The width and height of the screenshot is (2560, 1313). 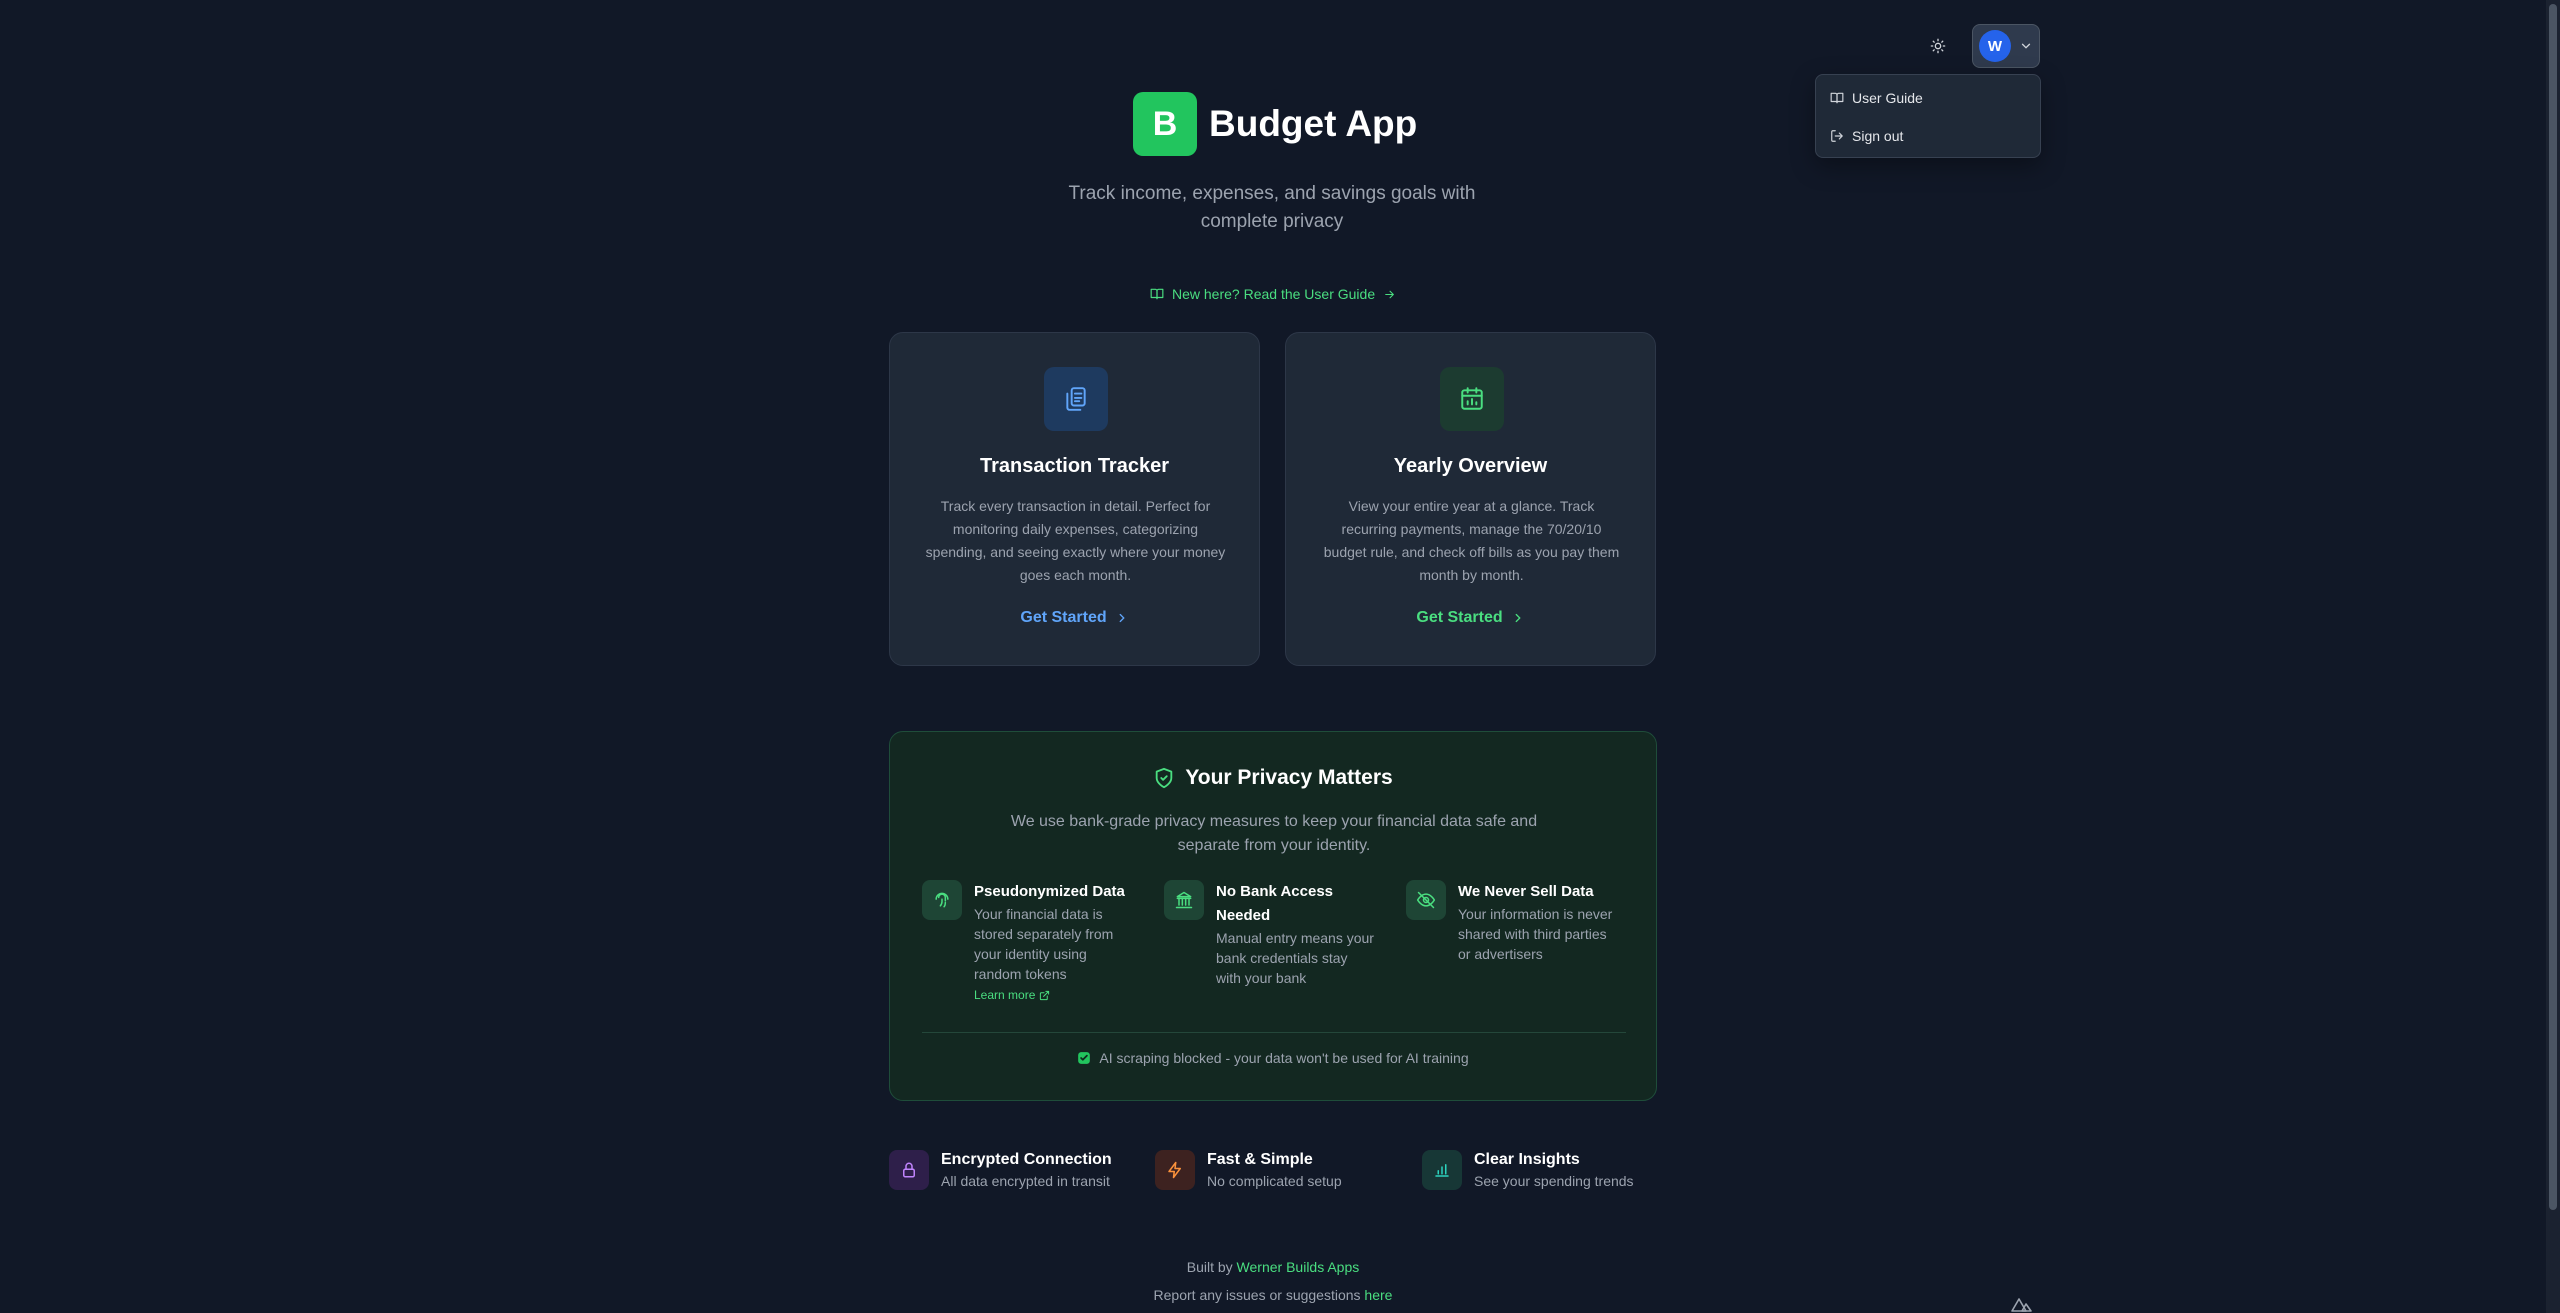 What do you see at coordinates (1298, 1267) in the screenshot?
I see `werner-builds-apps-link: Werner Builds Apps` at bounding box center [1298, 1267].